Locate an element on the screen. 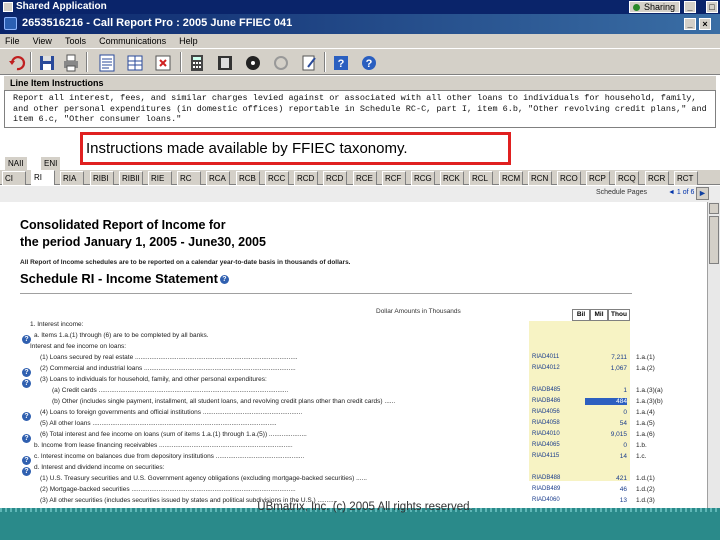 Image resolution: width=720 pixels, height=540 pixels. tab-rcn-18: RCN is located at coordinates (540, 178).